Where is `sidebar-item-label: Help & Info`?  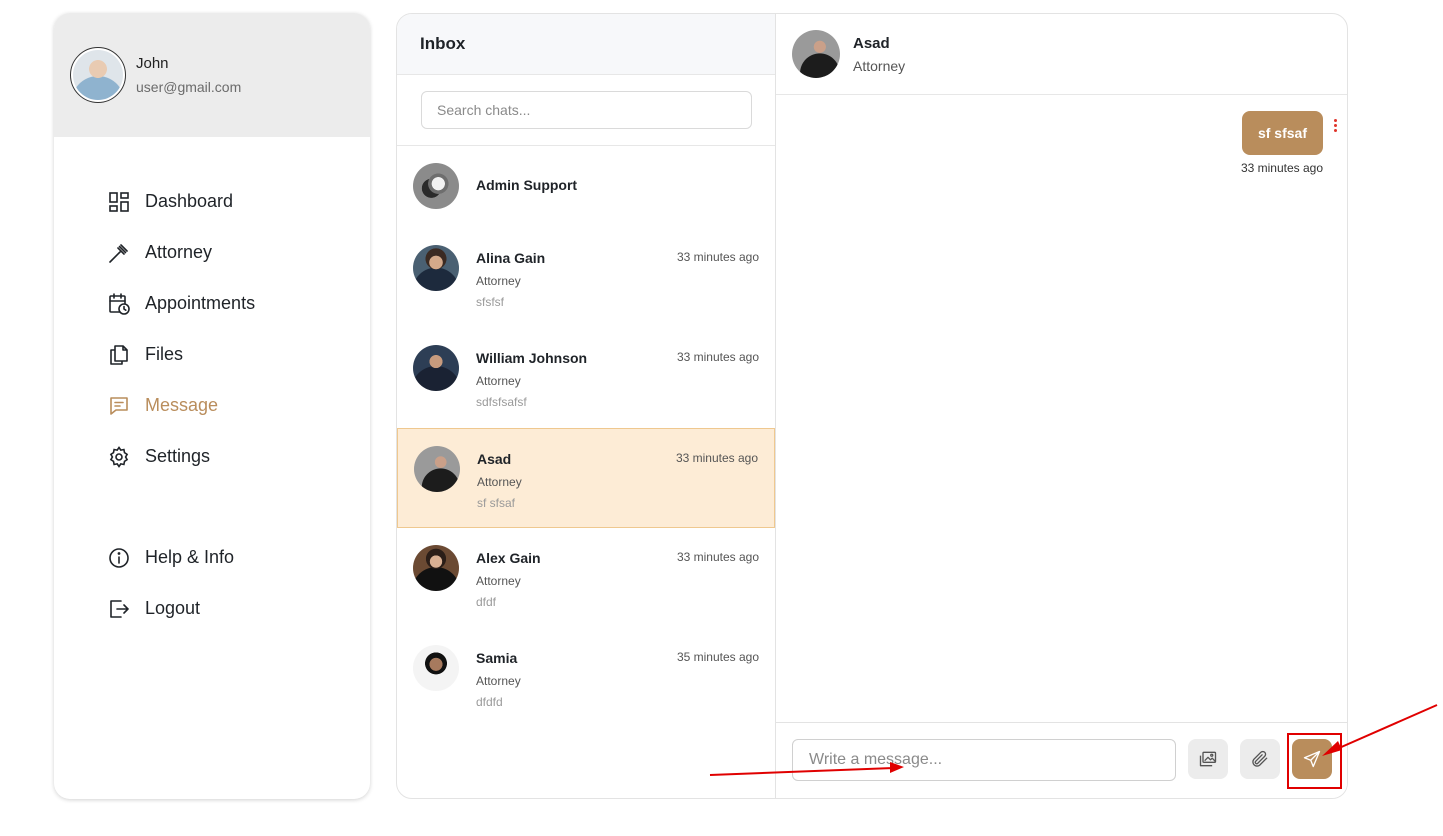 sidebar-item-label: Help & Info is located at coordinates (190, 557).